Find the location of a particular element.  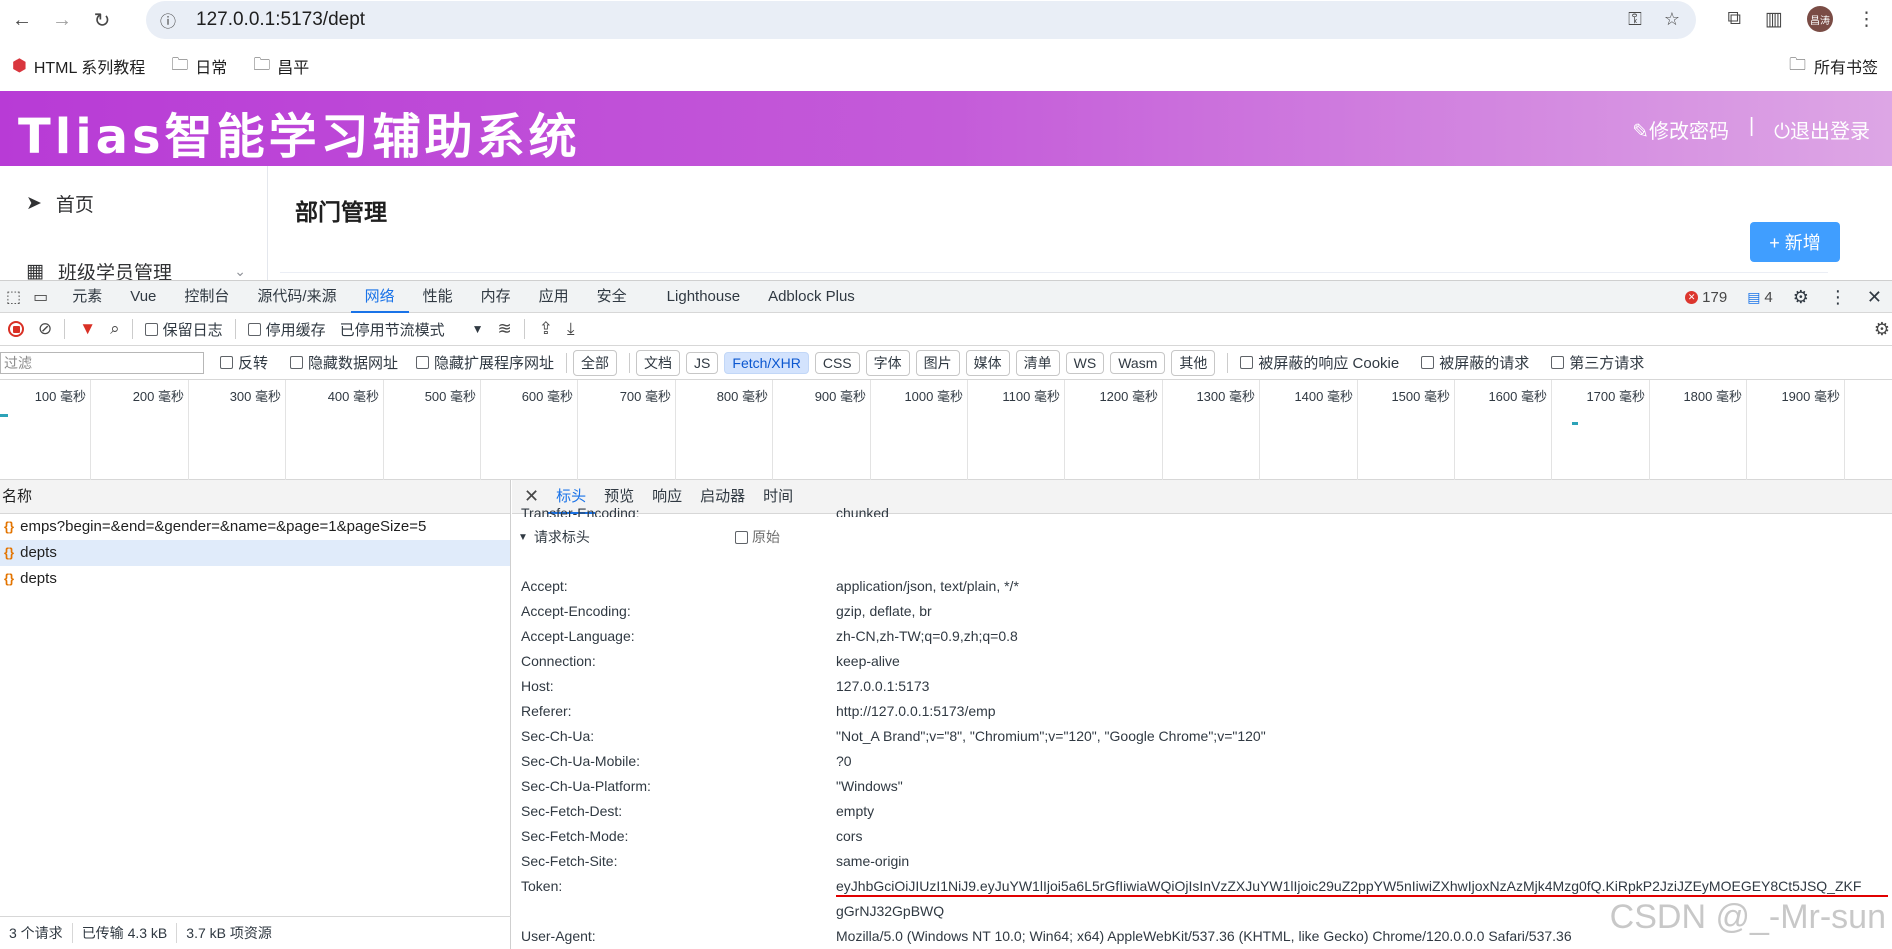

preserve-log-checkbox: 保留日志 is located at coordinates (183, 329).